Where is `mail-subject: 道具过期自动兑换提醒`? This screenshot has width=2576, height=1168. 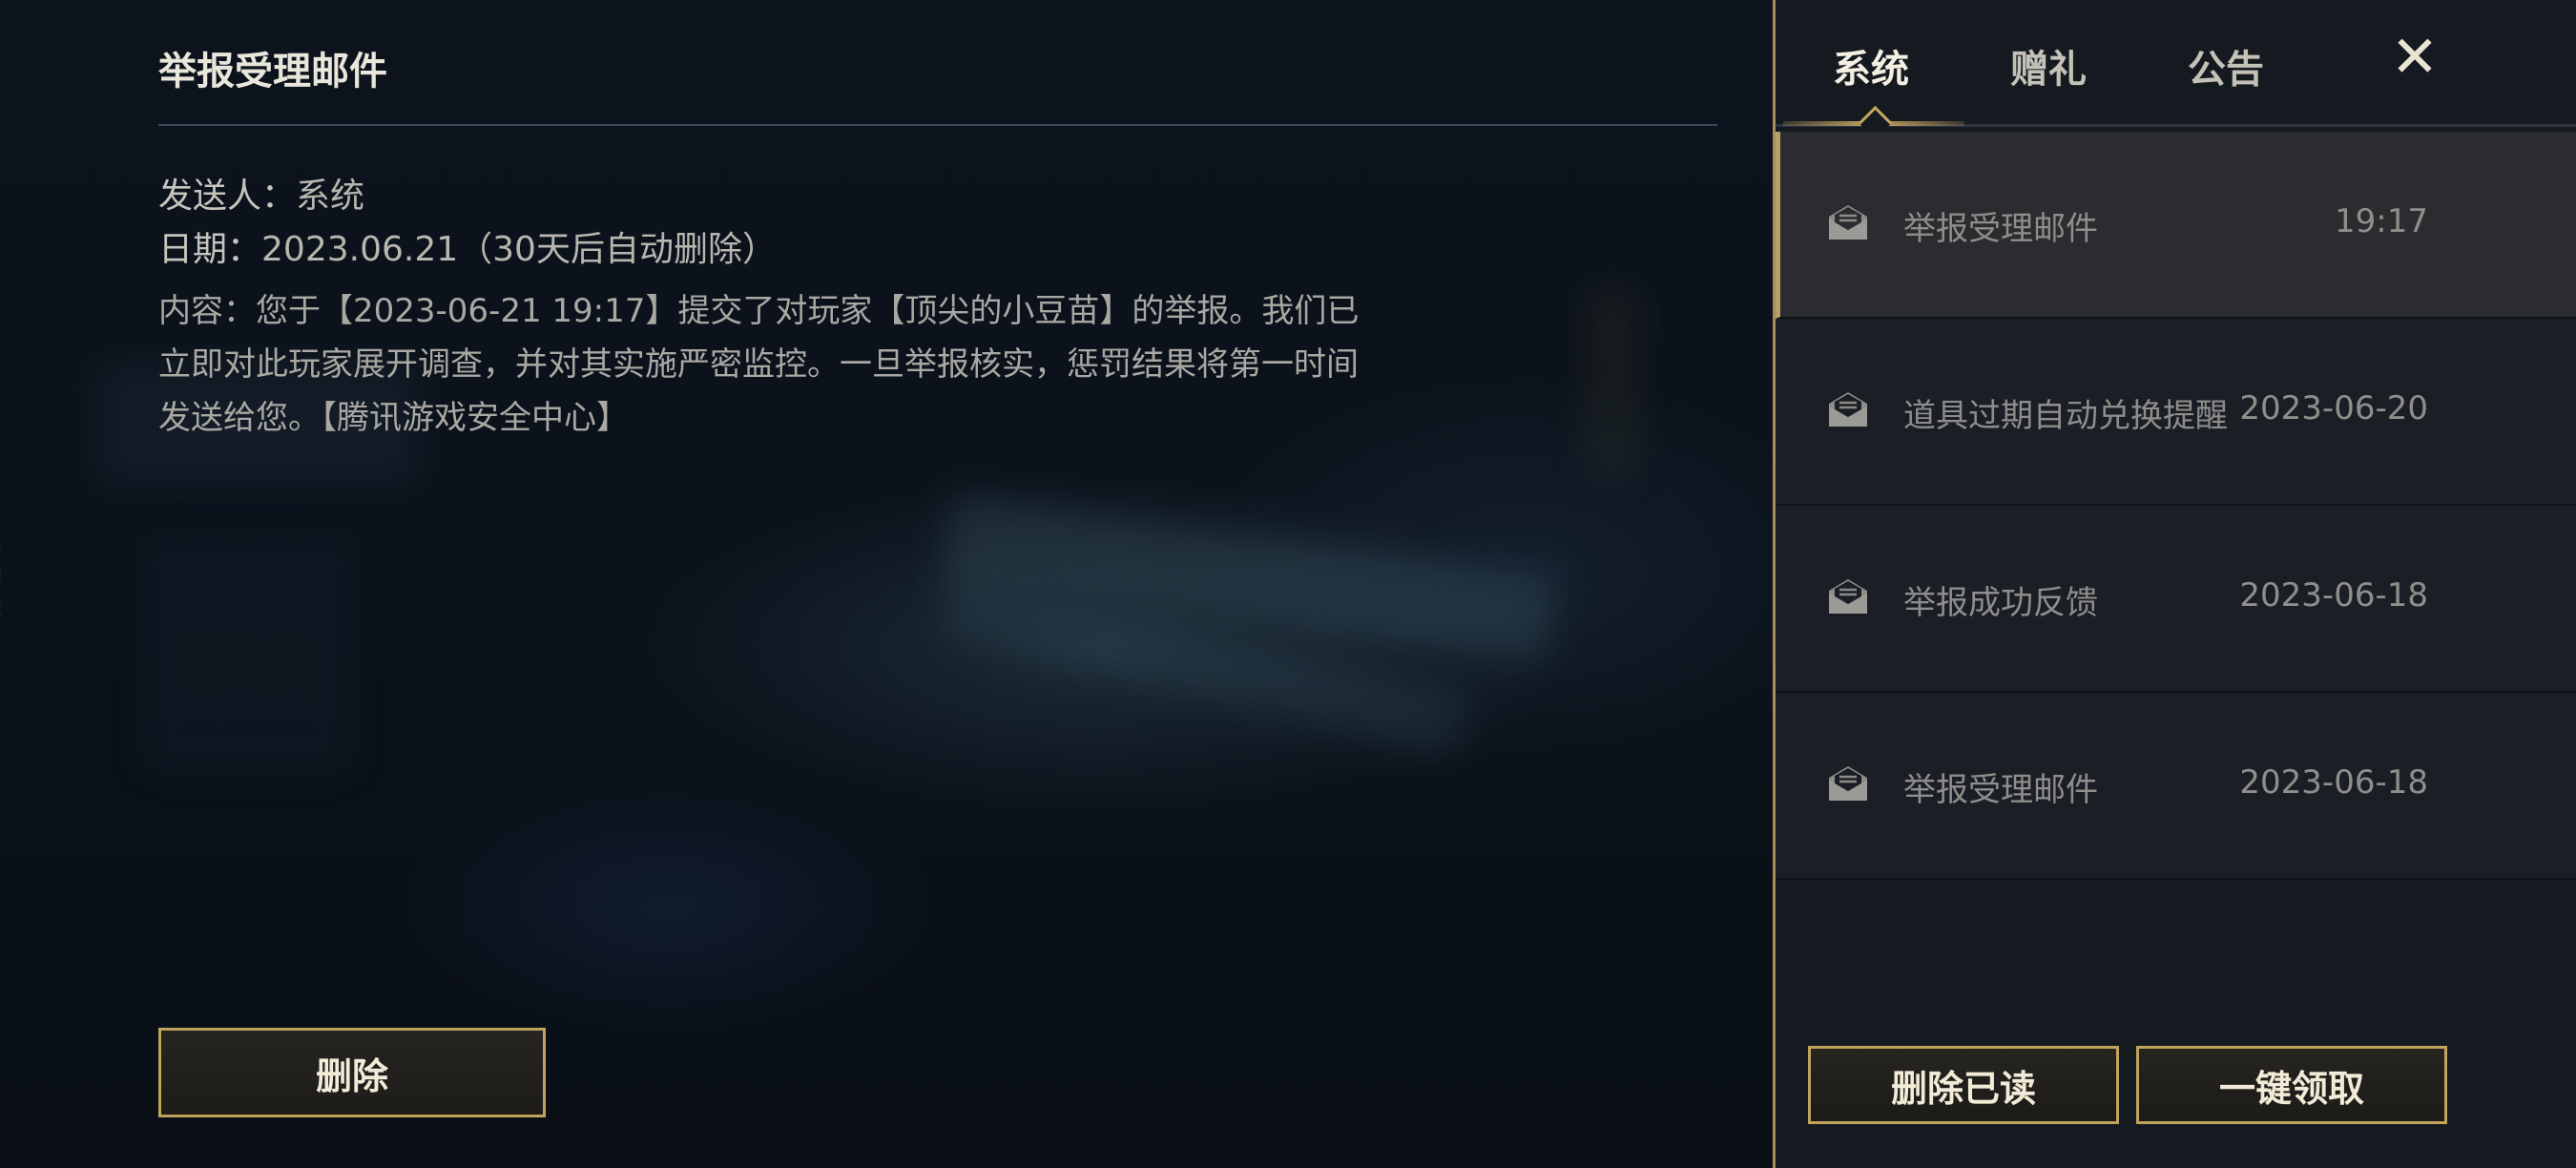
mail-subject: 道具过期自动兑换提醒 is located at coordinates (2065, 416).